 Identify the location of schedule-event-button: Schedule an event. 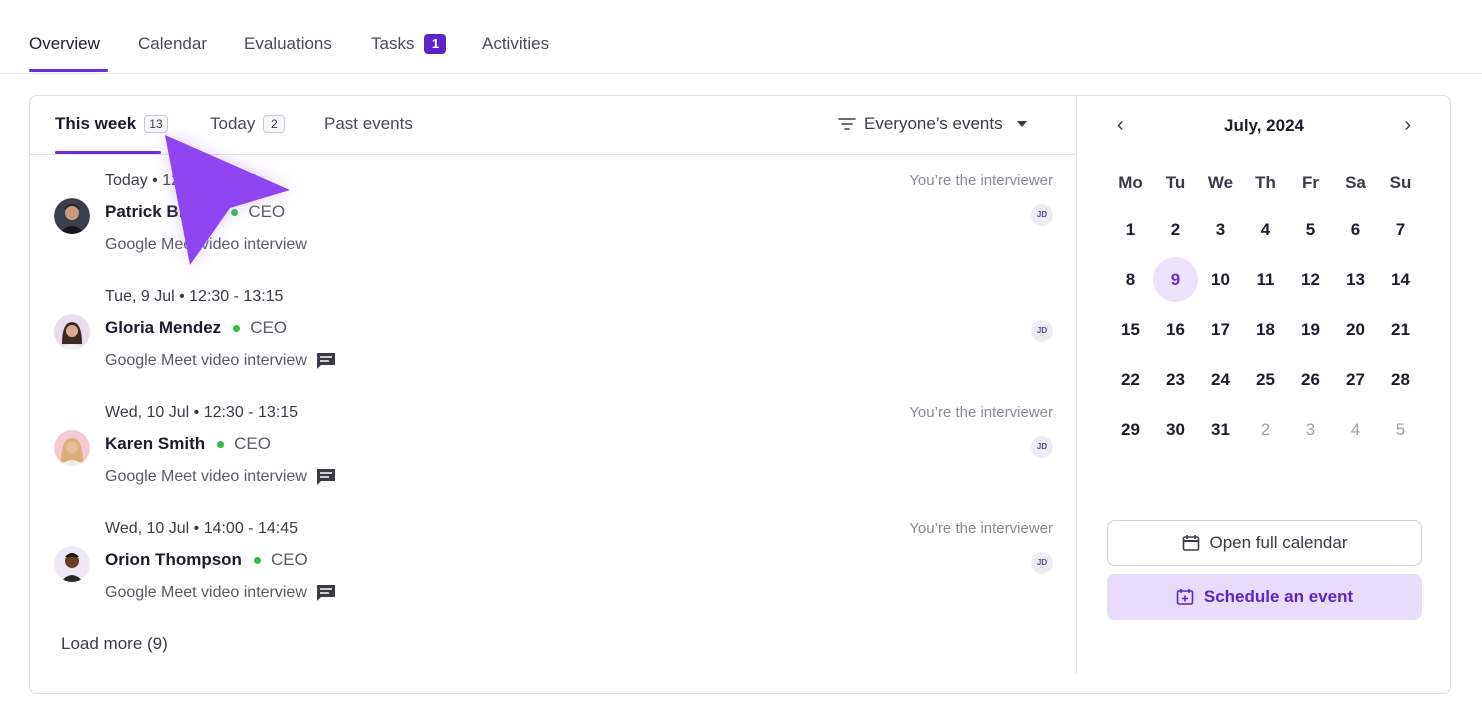
(1264, 597).